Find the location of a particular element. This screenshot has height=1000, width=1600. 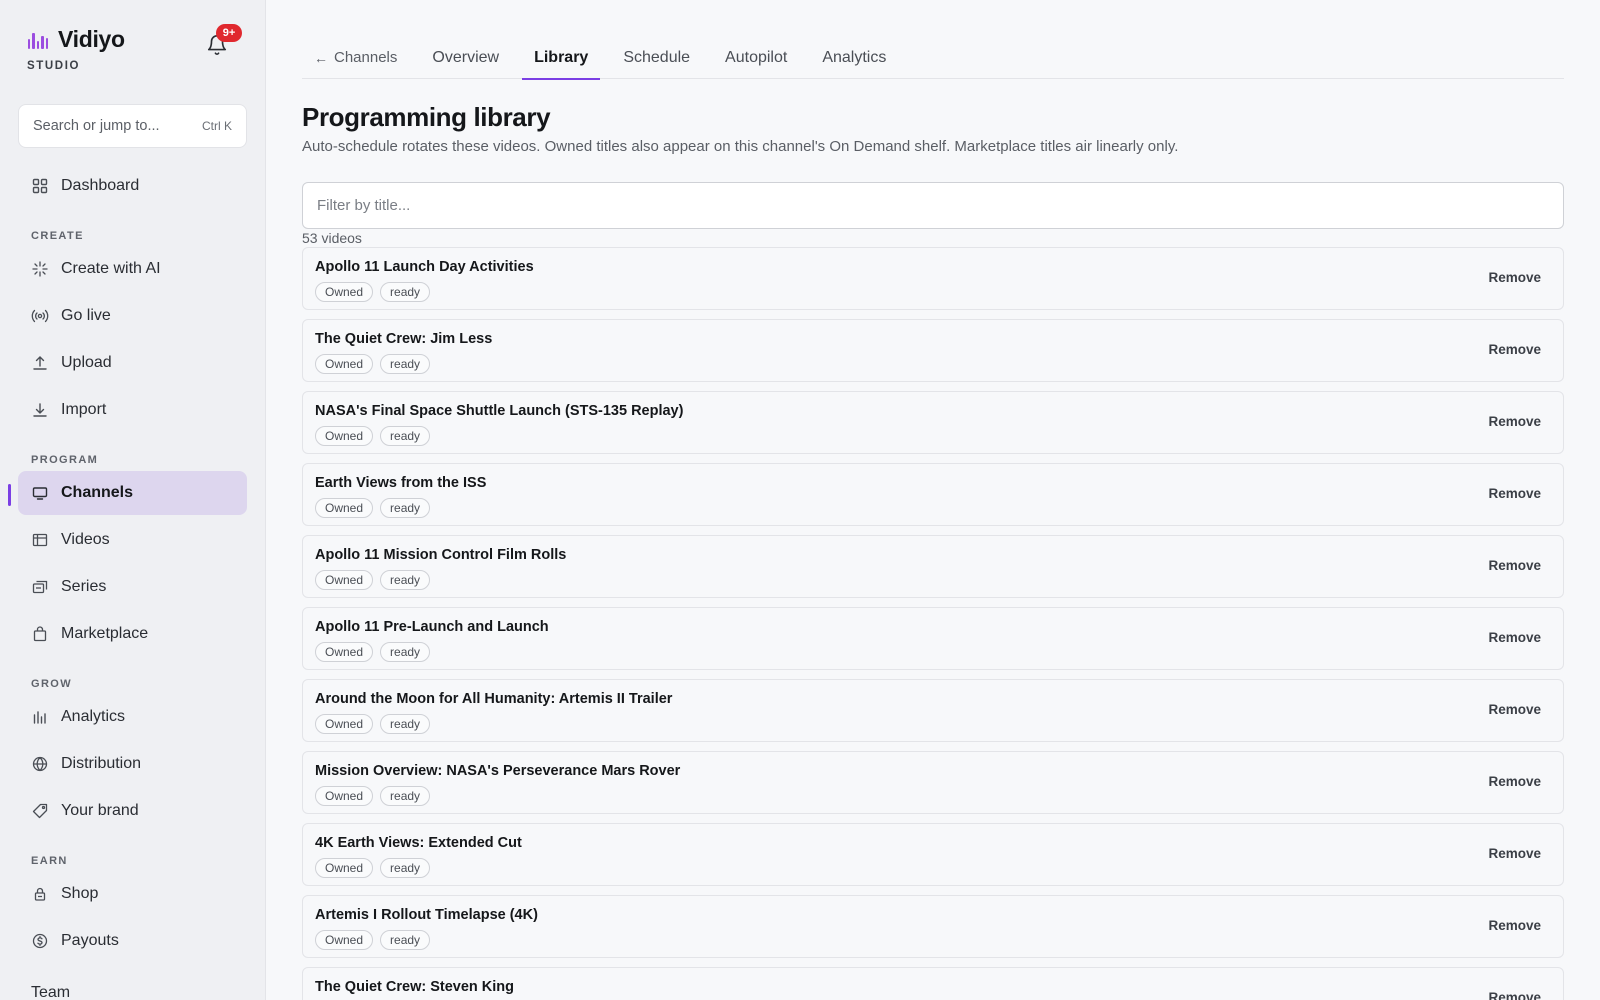

brand-logo-link: Vidiyo is located at coordinates (76, 39).